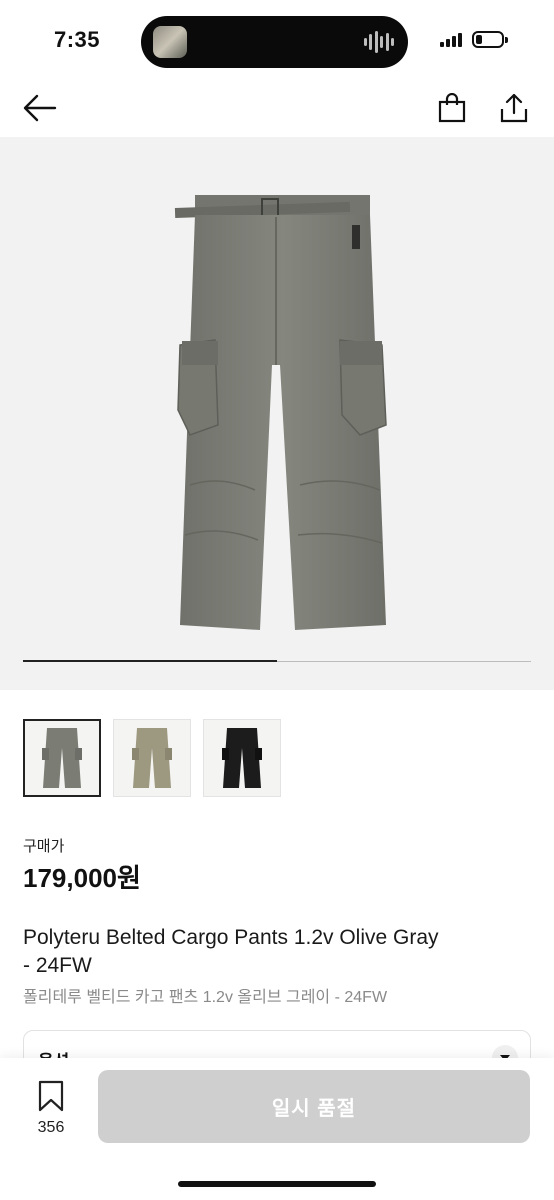 The height and width of the screenshot is (1200, 554). Describe the element at coordinates (77, 39) in the screenshot. I see `status-time: 7:35` at that location.